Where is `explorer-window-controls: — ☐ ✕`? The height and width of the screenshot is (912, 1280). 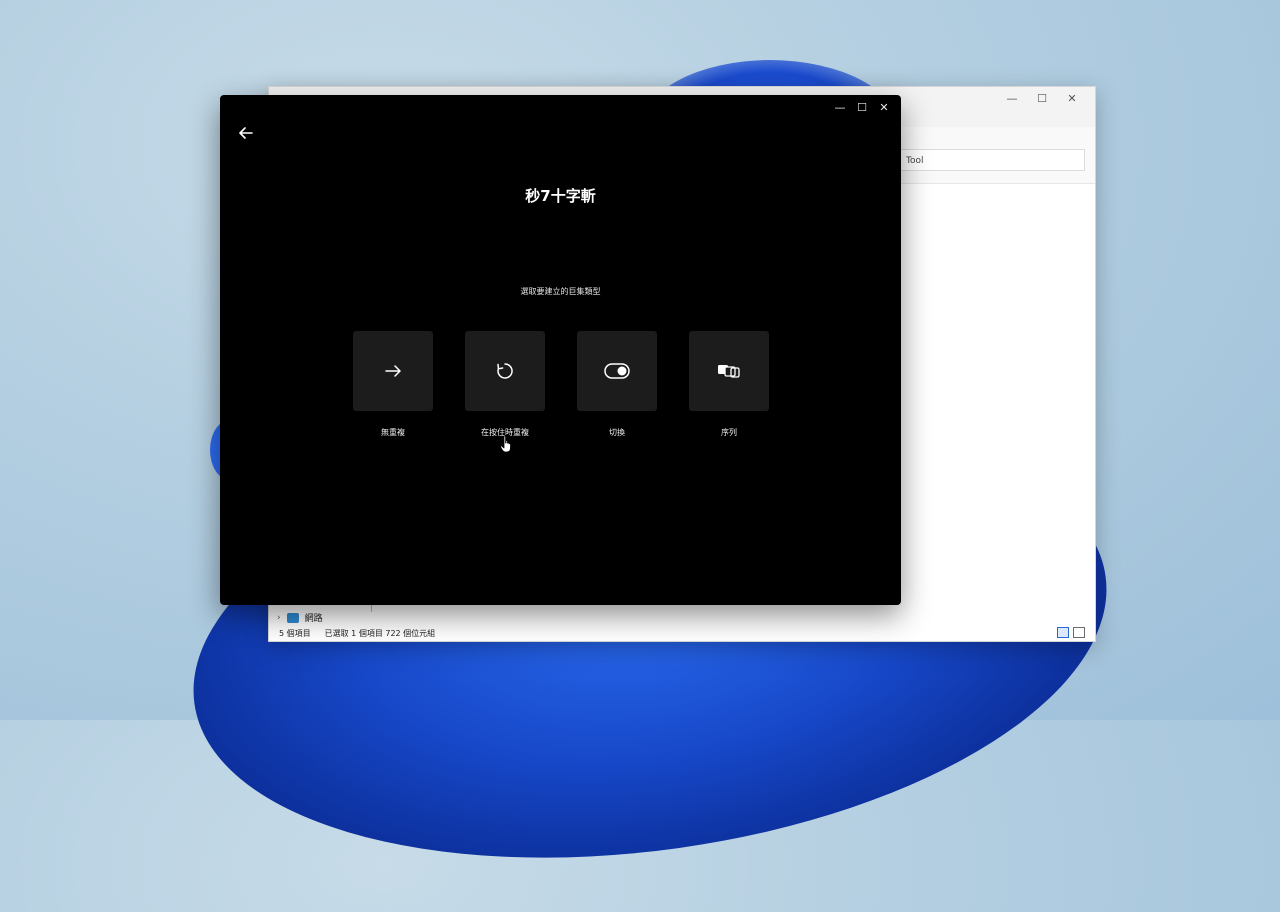 explorer-window-controls: — ☐ ✕ is located at coordinates (1042, 99).